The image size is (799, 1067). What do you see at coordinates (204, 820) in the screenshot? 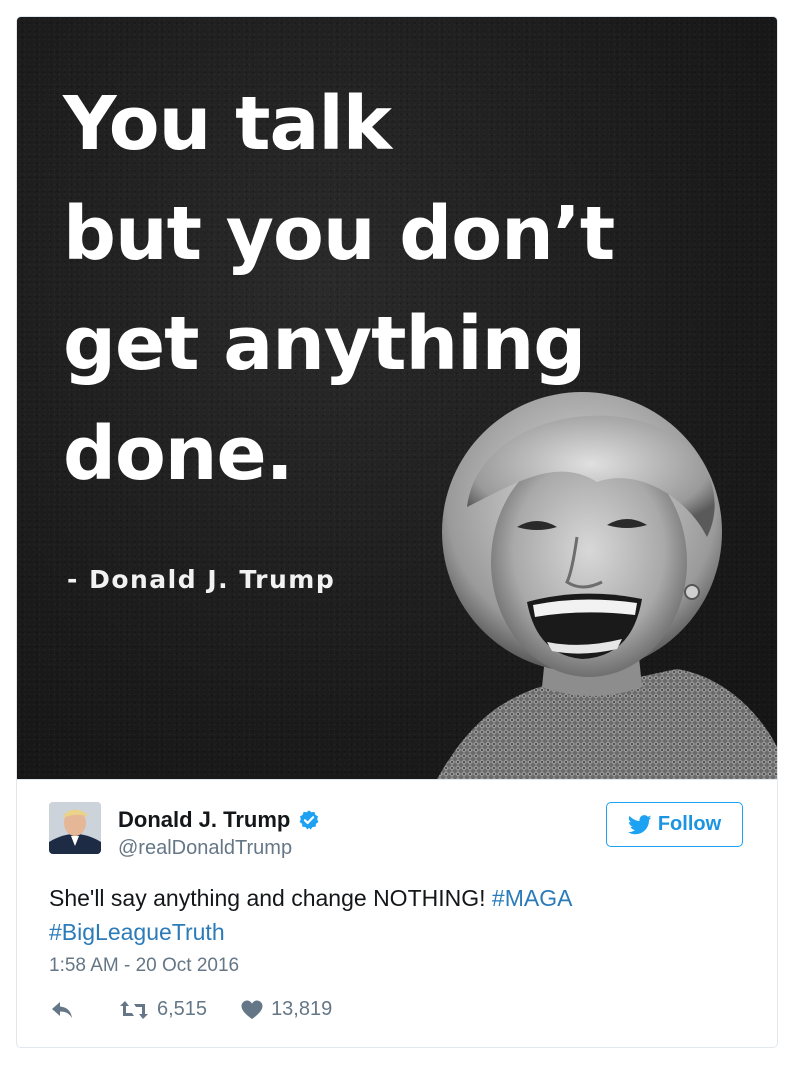
I see `author-display-name: Donald J. Trump` at bounding box center [204, 820].